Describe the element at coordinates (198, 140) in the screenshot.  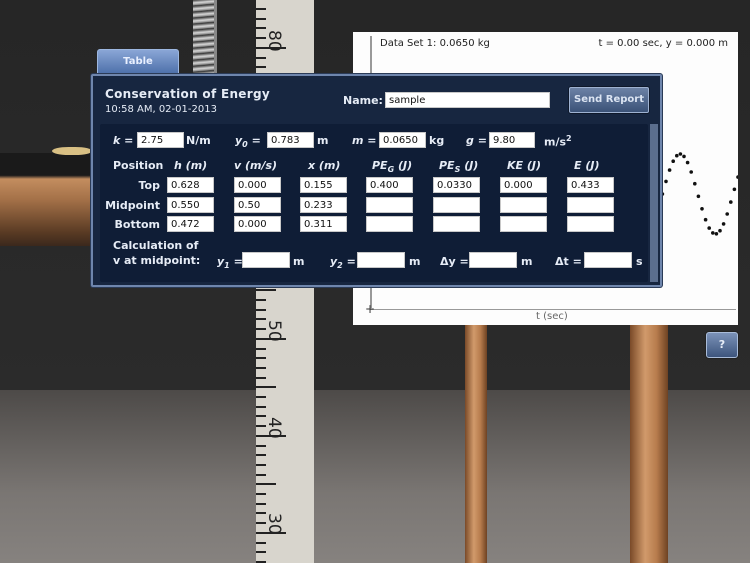
I see `k-unit: N/m` at that location.